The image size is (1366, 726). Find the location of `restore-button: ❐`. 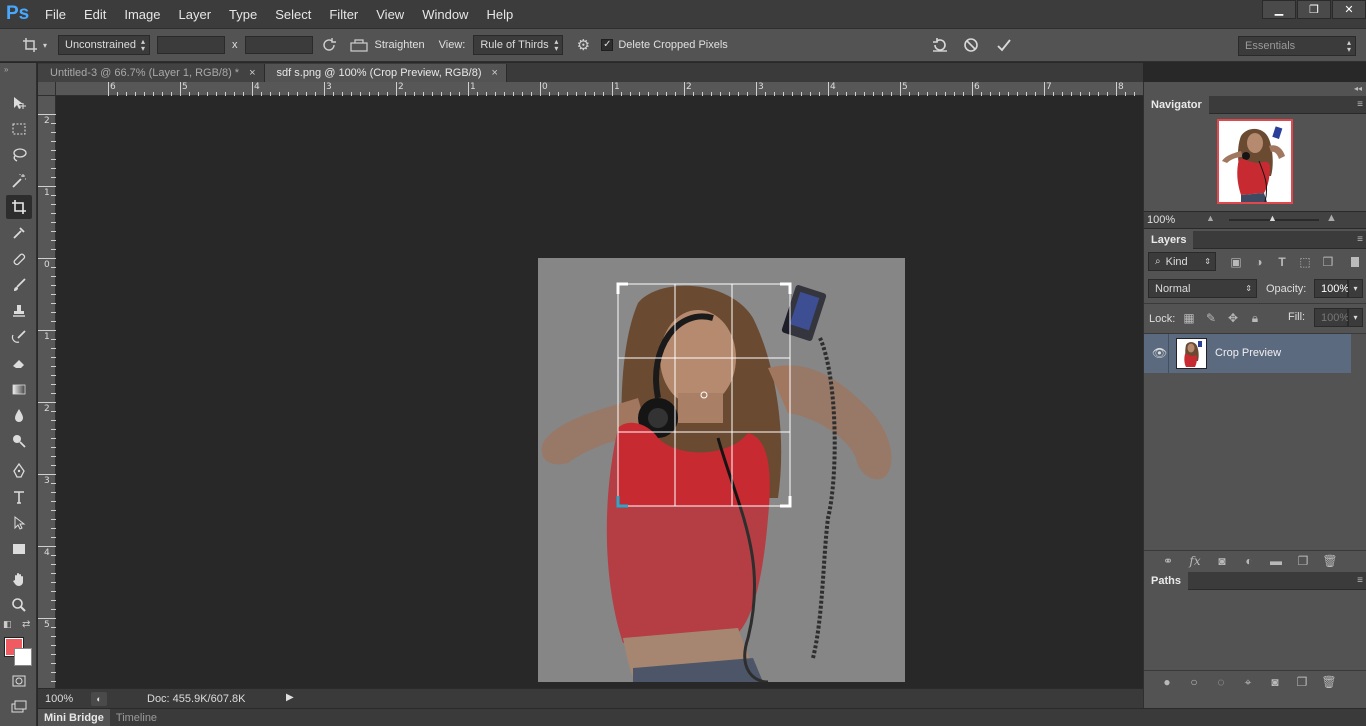

restore-button: ❐ is located at coordinates (1314, 9).